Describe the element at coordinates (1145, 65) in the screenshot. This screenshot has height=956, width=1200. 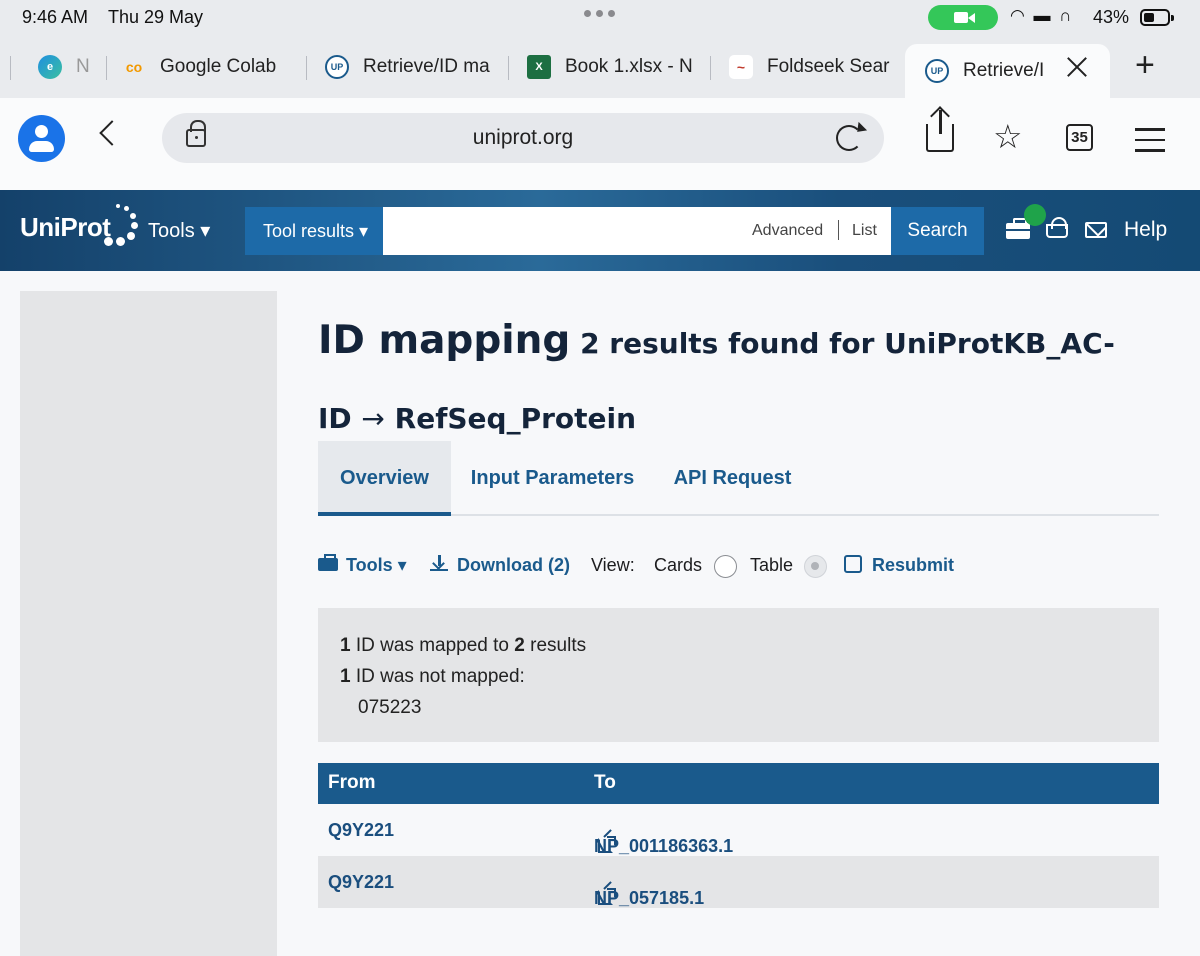
I see `new-tab-icon: +` at that location.